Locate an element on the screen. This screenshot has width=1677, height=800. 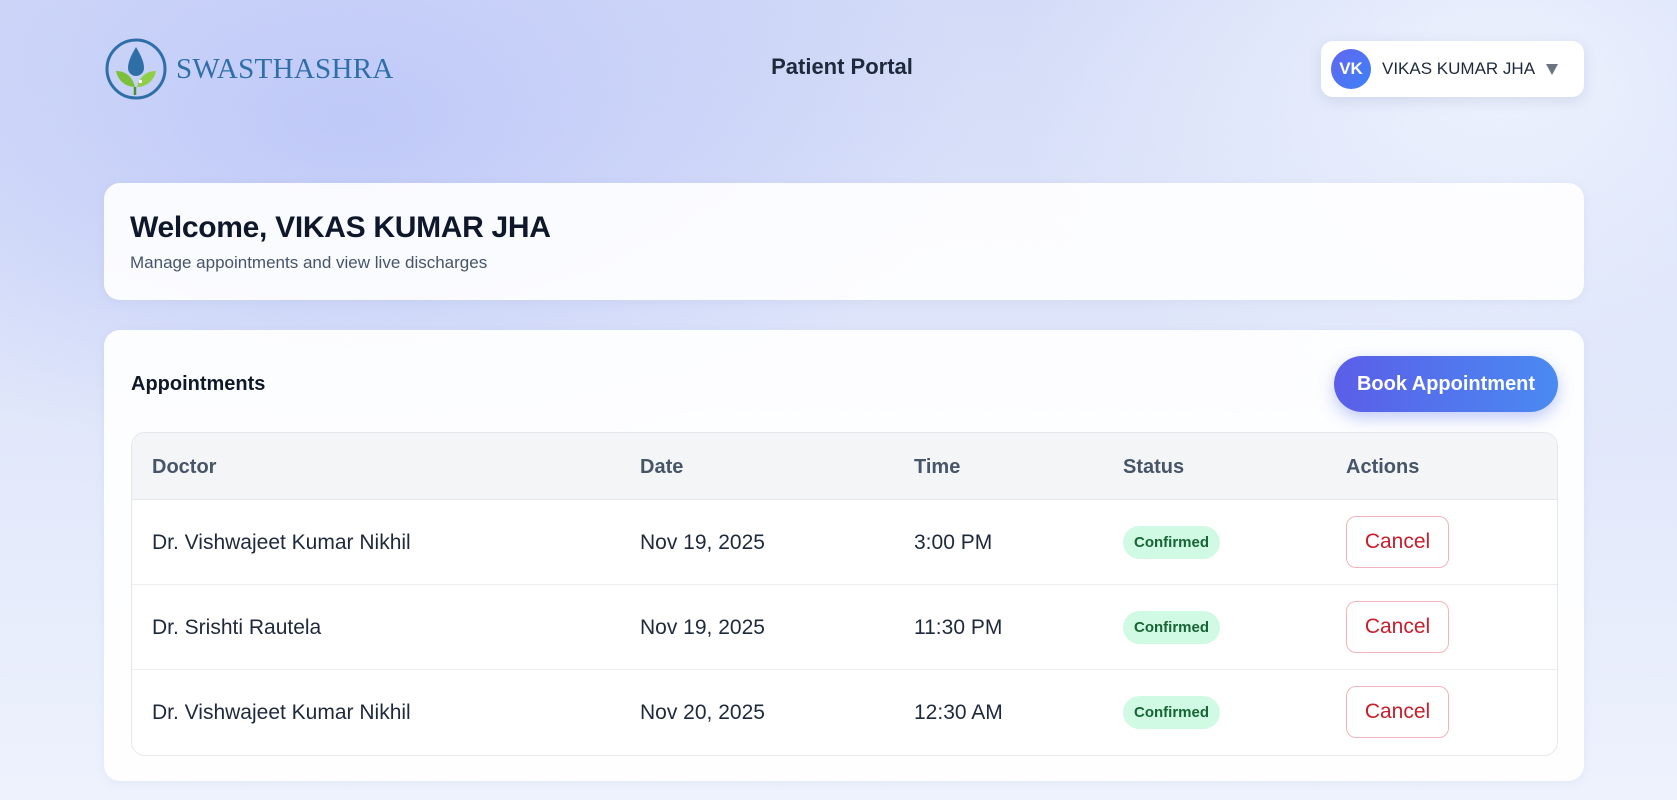
appointments-title: Appointments is located at coordinates (198, 384).